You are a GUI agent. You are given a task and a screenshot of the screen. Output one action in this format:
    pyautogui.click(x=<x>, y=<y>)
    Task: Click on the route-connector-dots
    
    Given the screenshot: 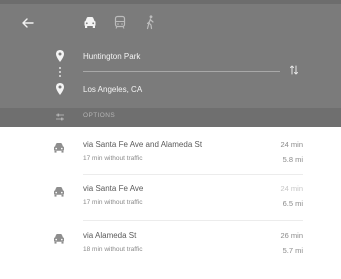 What is the action you would take?
    pyautogui.click(x=60, y=72)
    